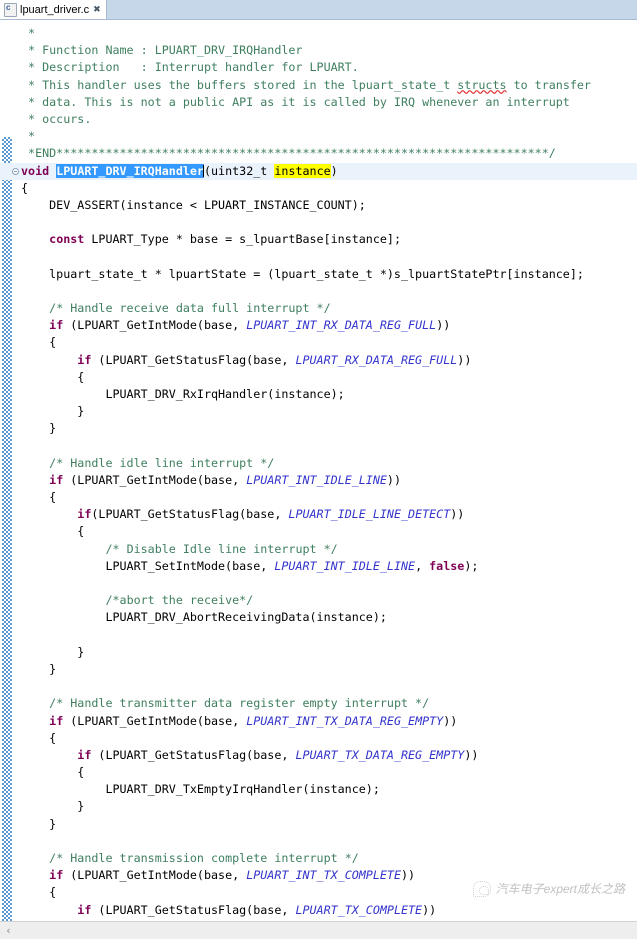 The width and height of the screenshot is (637, 939). I want to click on editor-tab-lpuart-driver-c: lpuart_driver.c ✖, so click(53, 9).